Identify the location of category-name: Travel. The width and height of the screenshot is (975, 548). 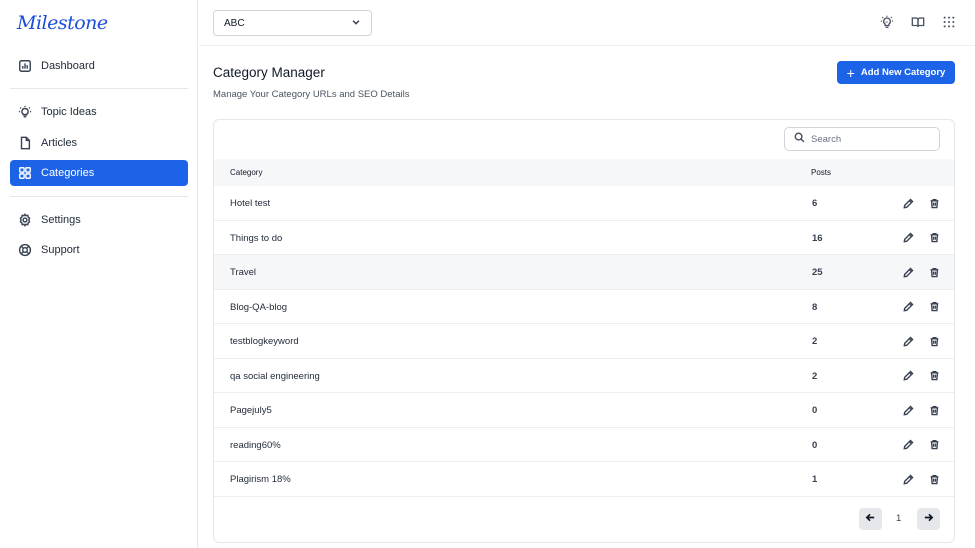
(243, 272).